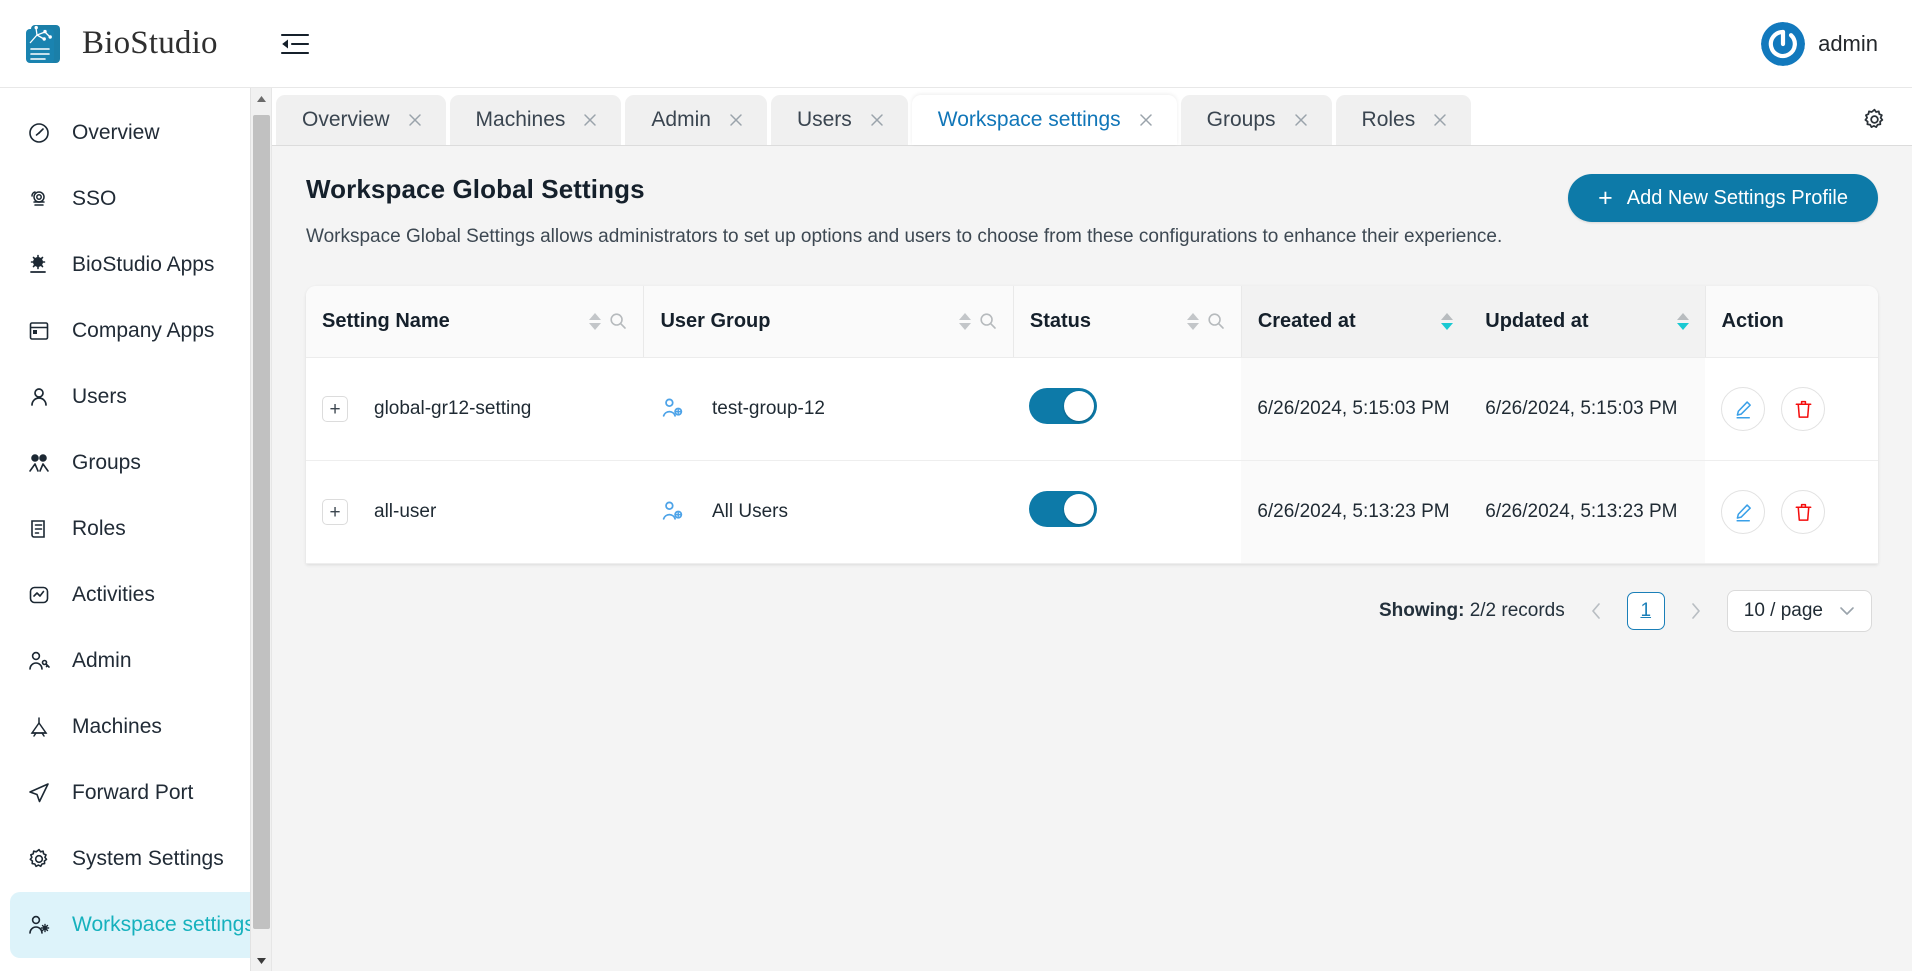 The height and width of the screenshot is (971, 1912). I want to click on sidebar-item-system-settings: System Settings, so click(135, 859).